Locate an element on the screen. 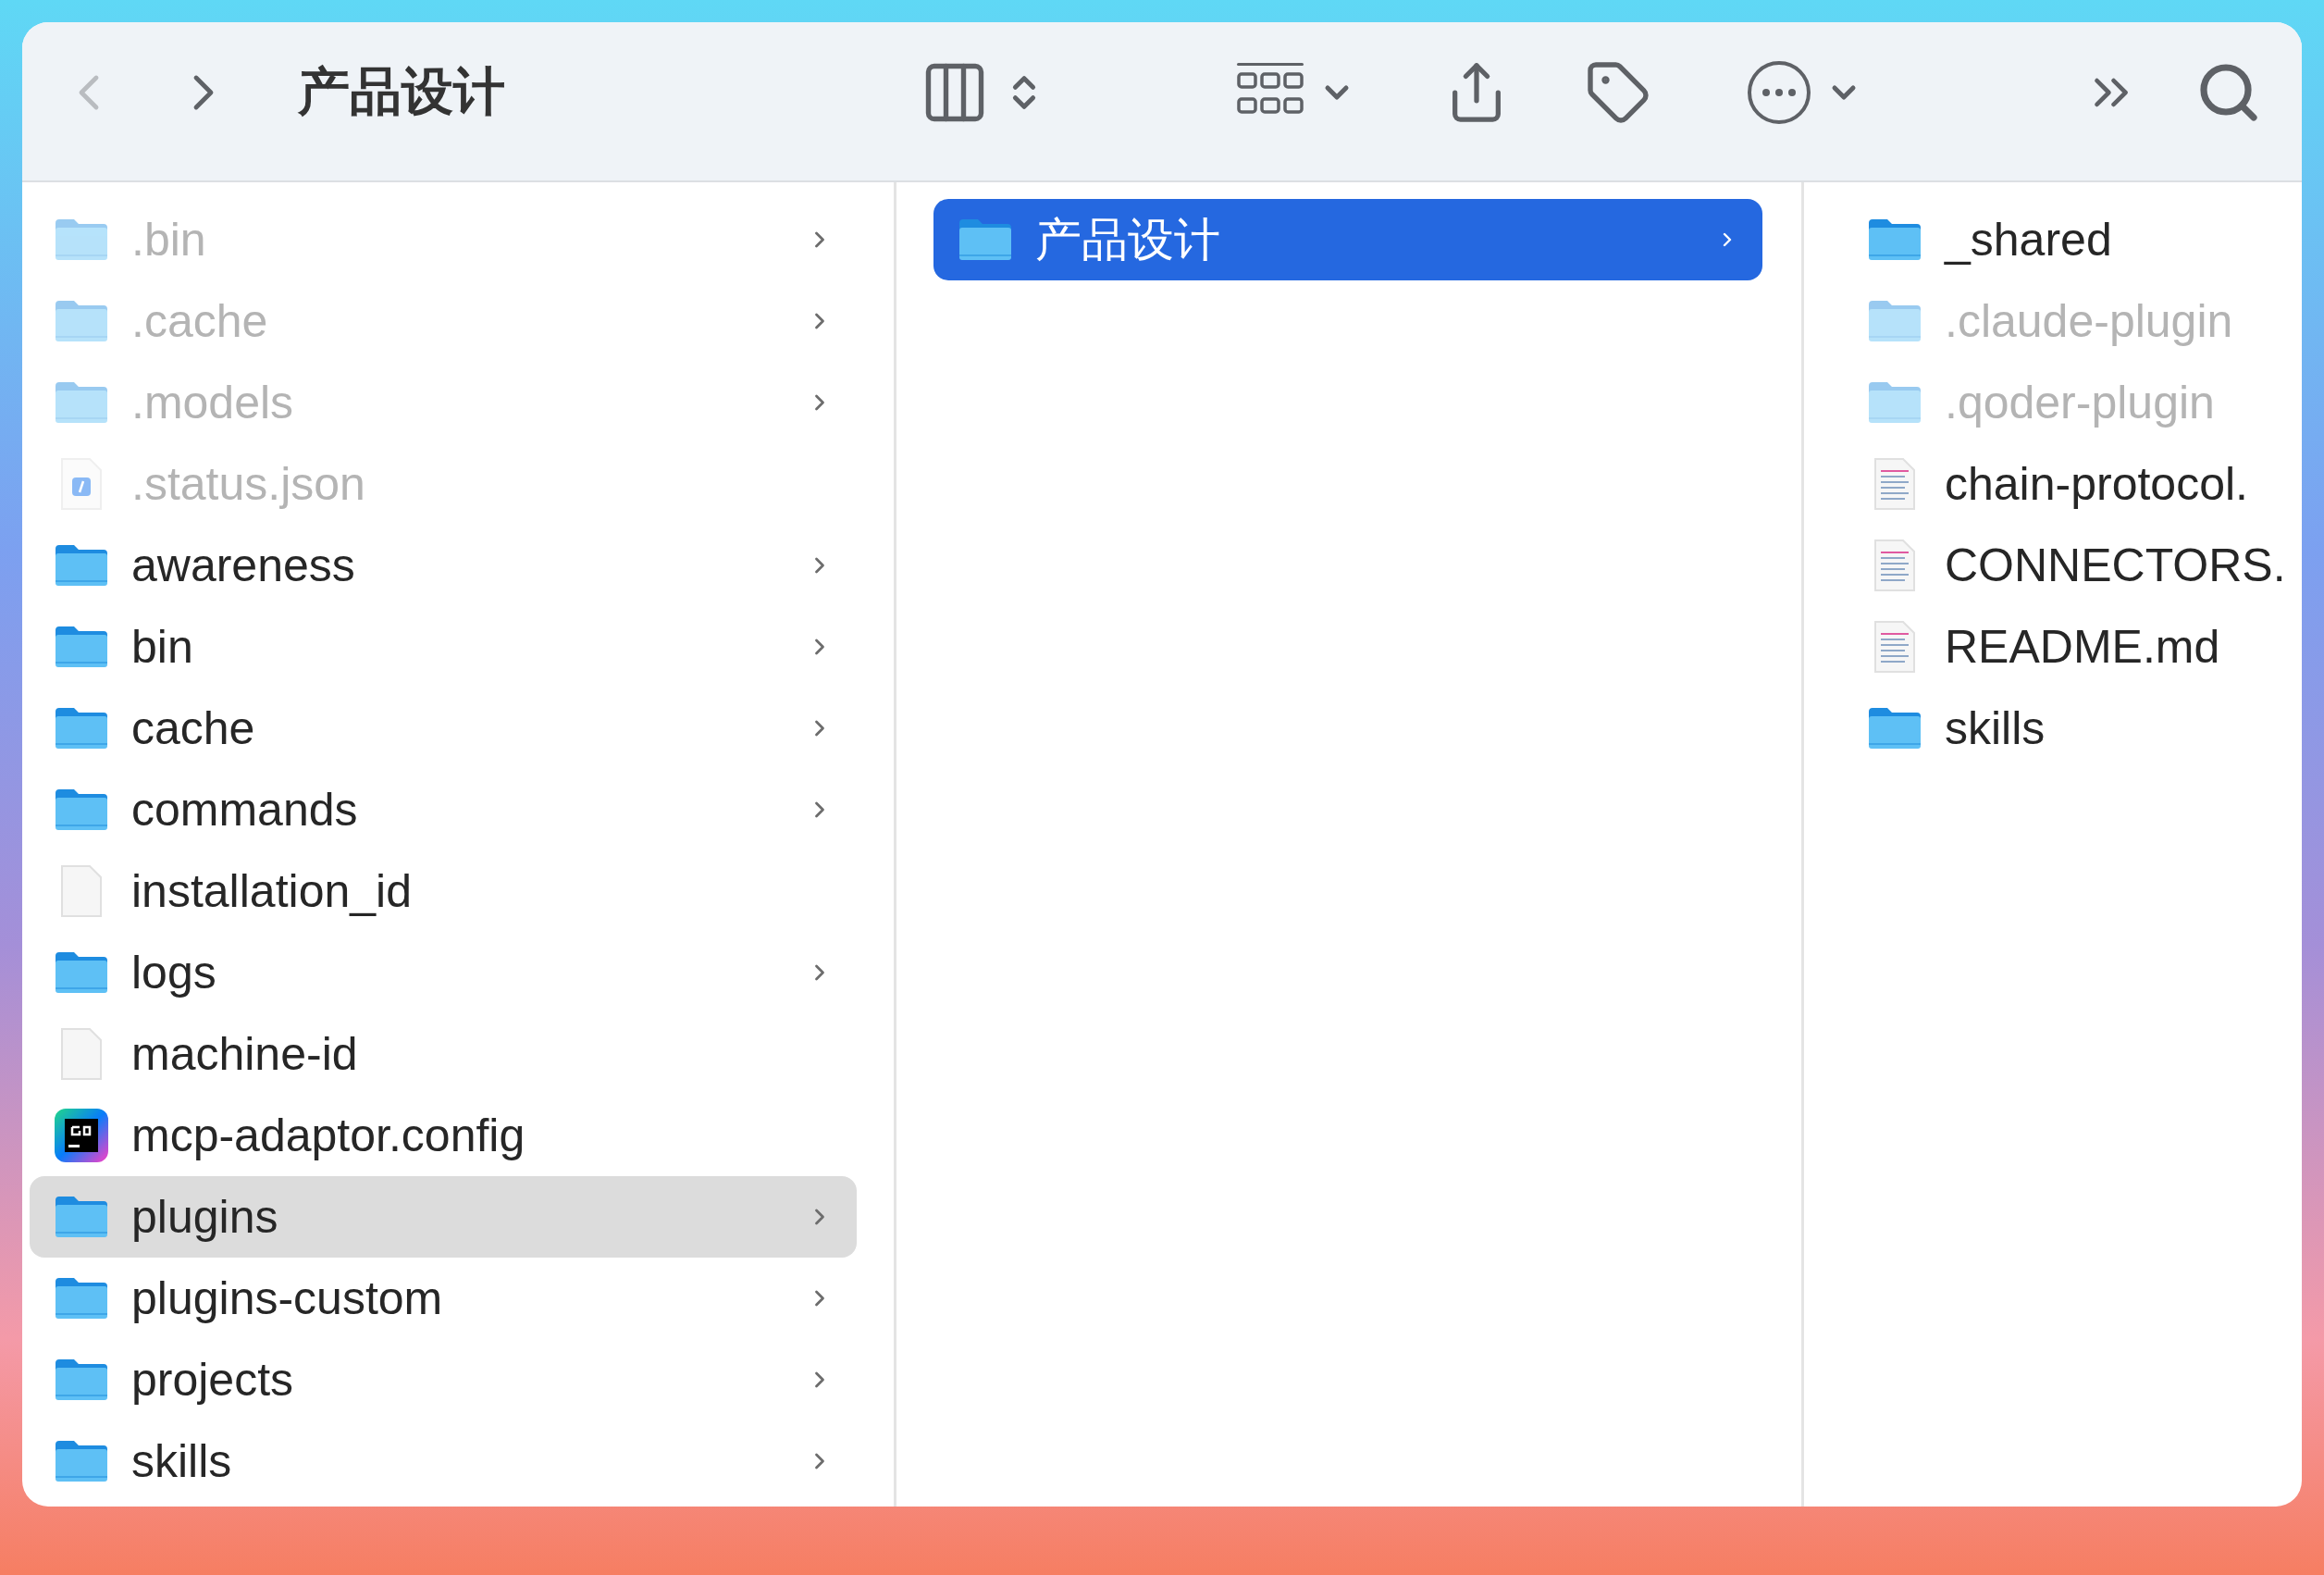  file-row: projects is located at coordinates (443, 1379).